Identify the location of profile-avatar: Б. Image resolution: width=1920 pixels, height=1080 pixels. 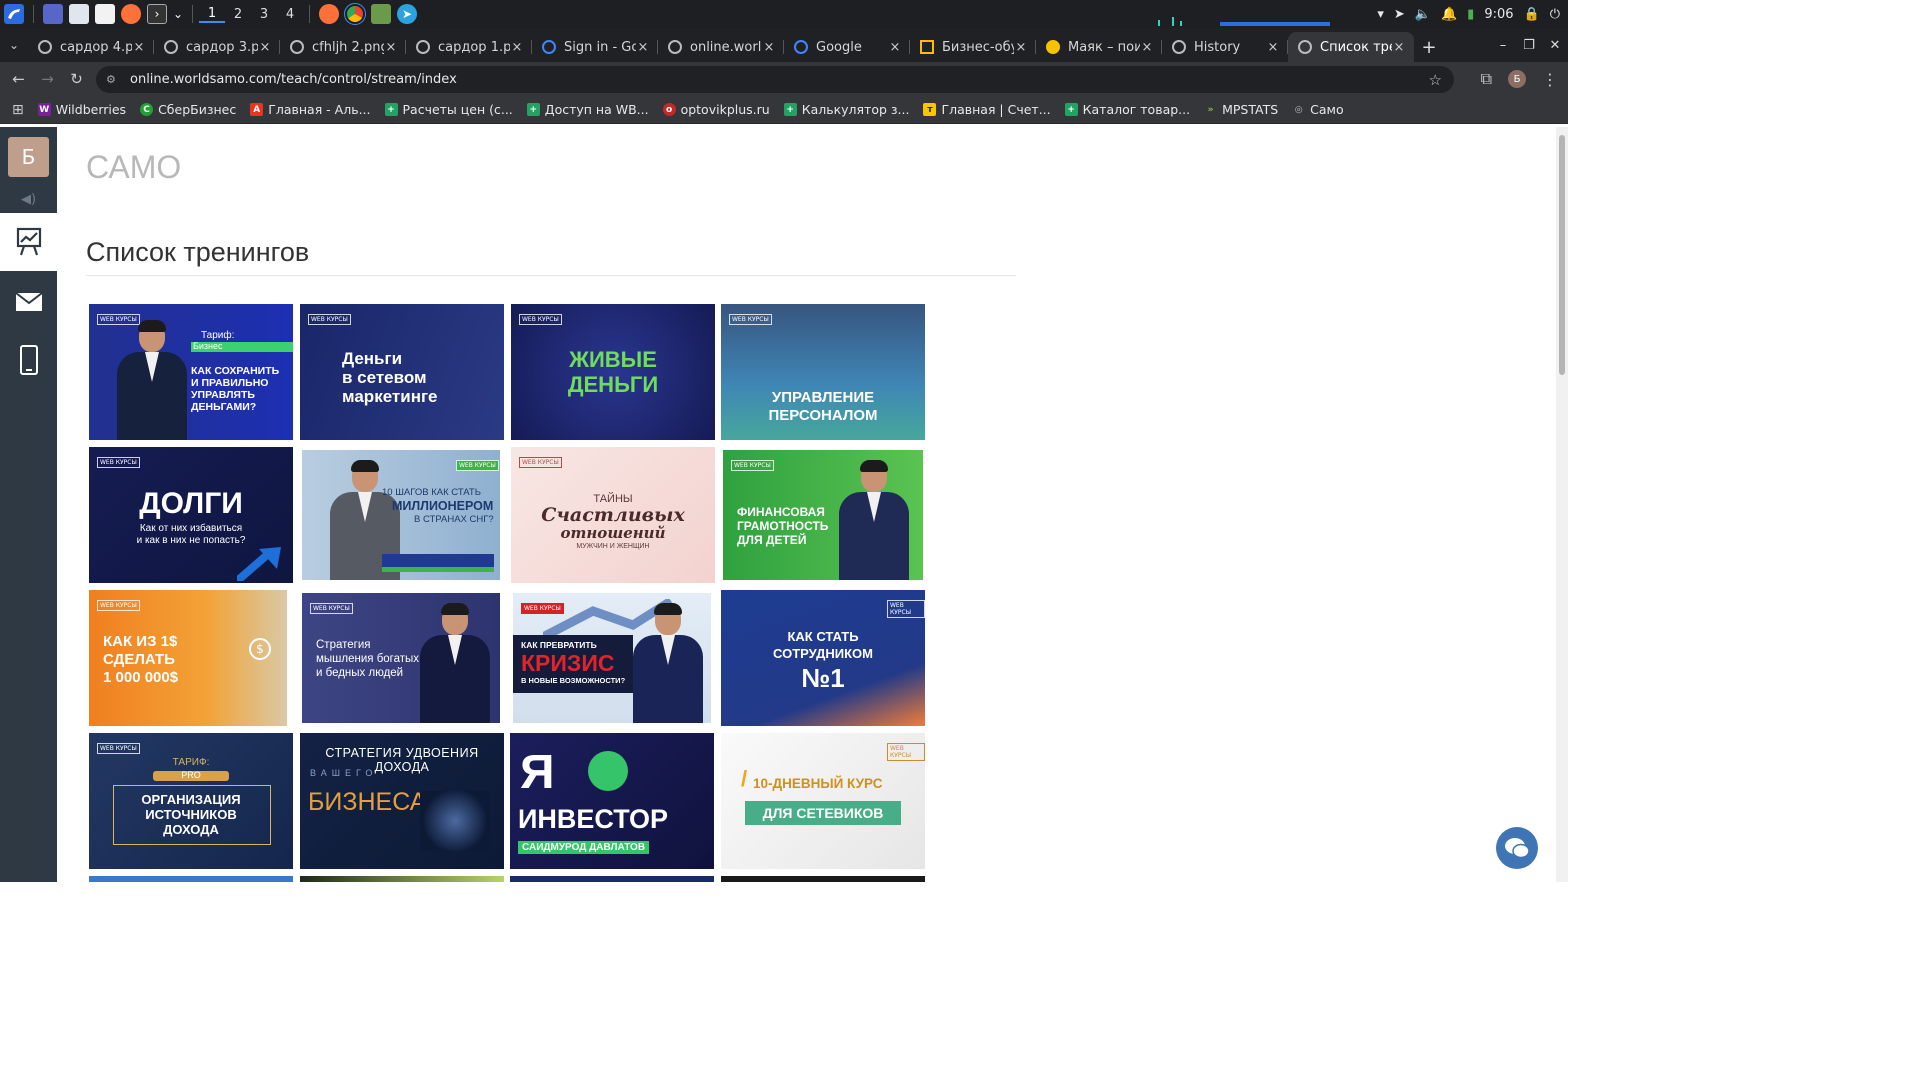
(1517, 79).